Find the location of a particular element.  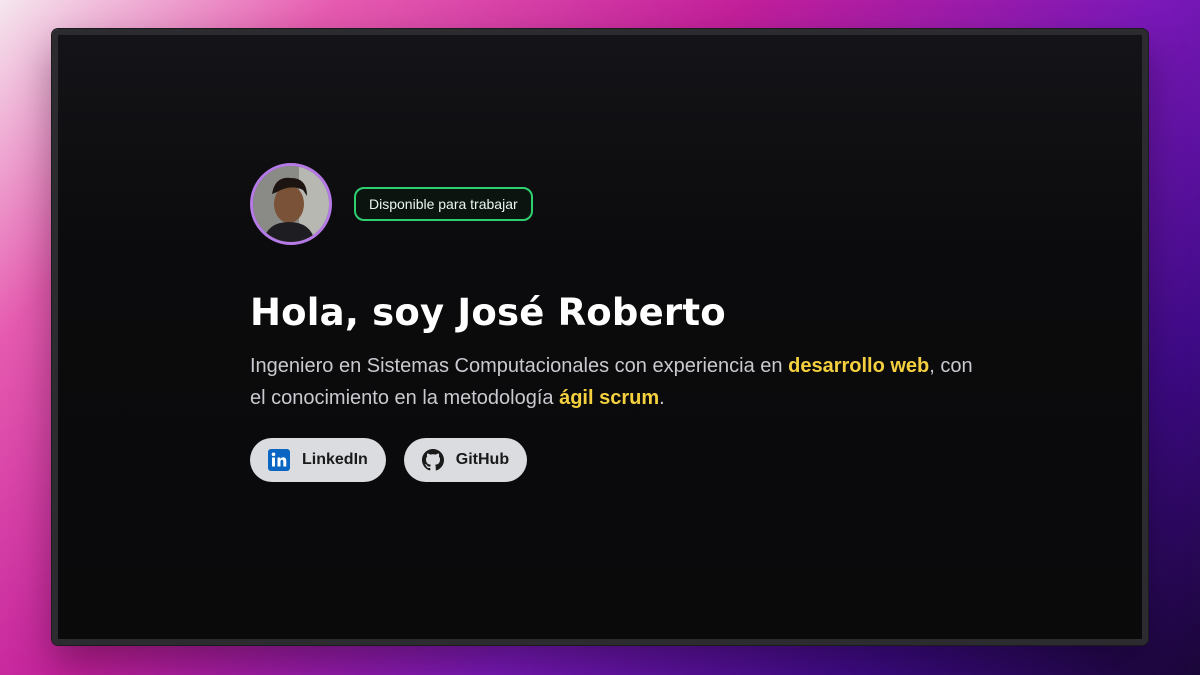

avatar-photo is located at coordinates (291, 204).